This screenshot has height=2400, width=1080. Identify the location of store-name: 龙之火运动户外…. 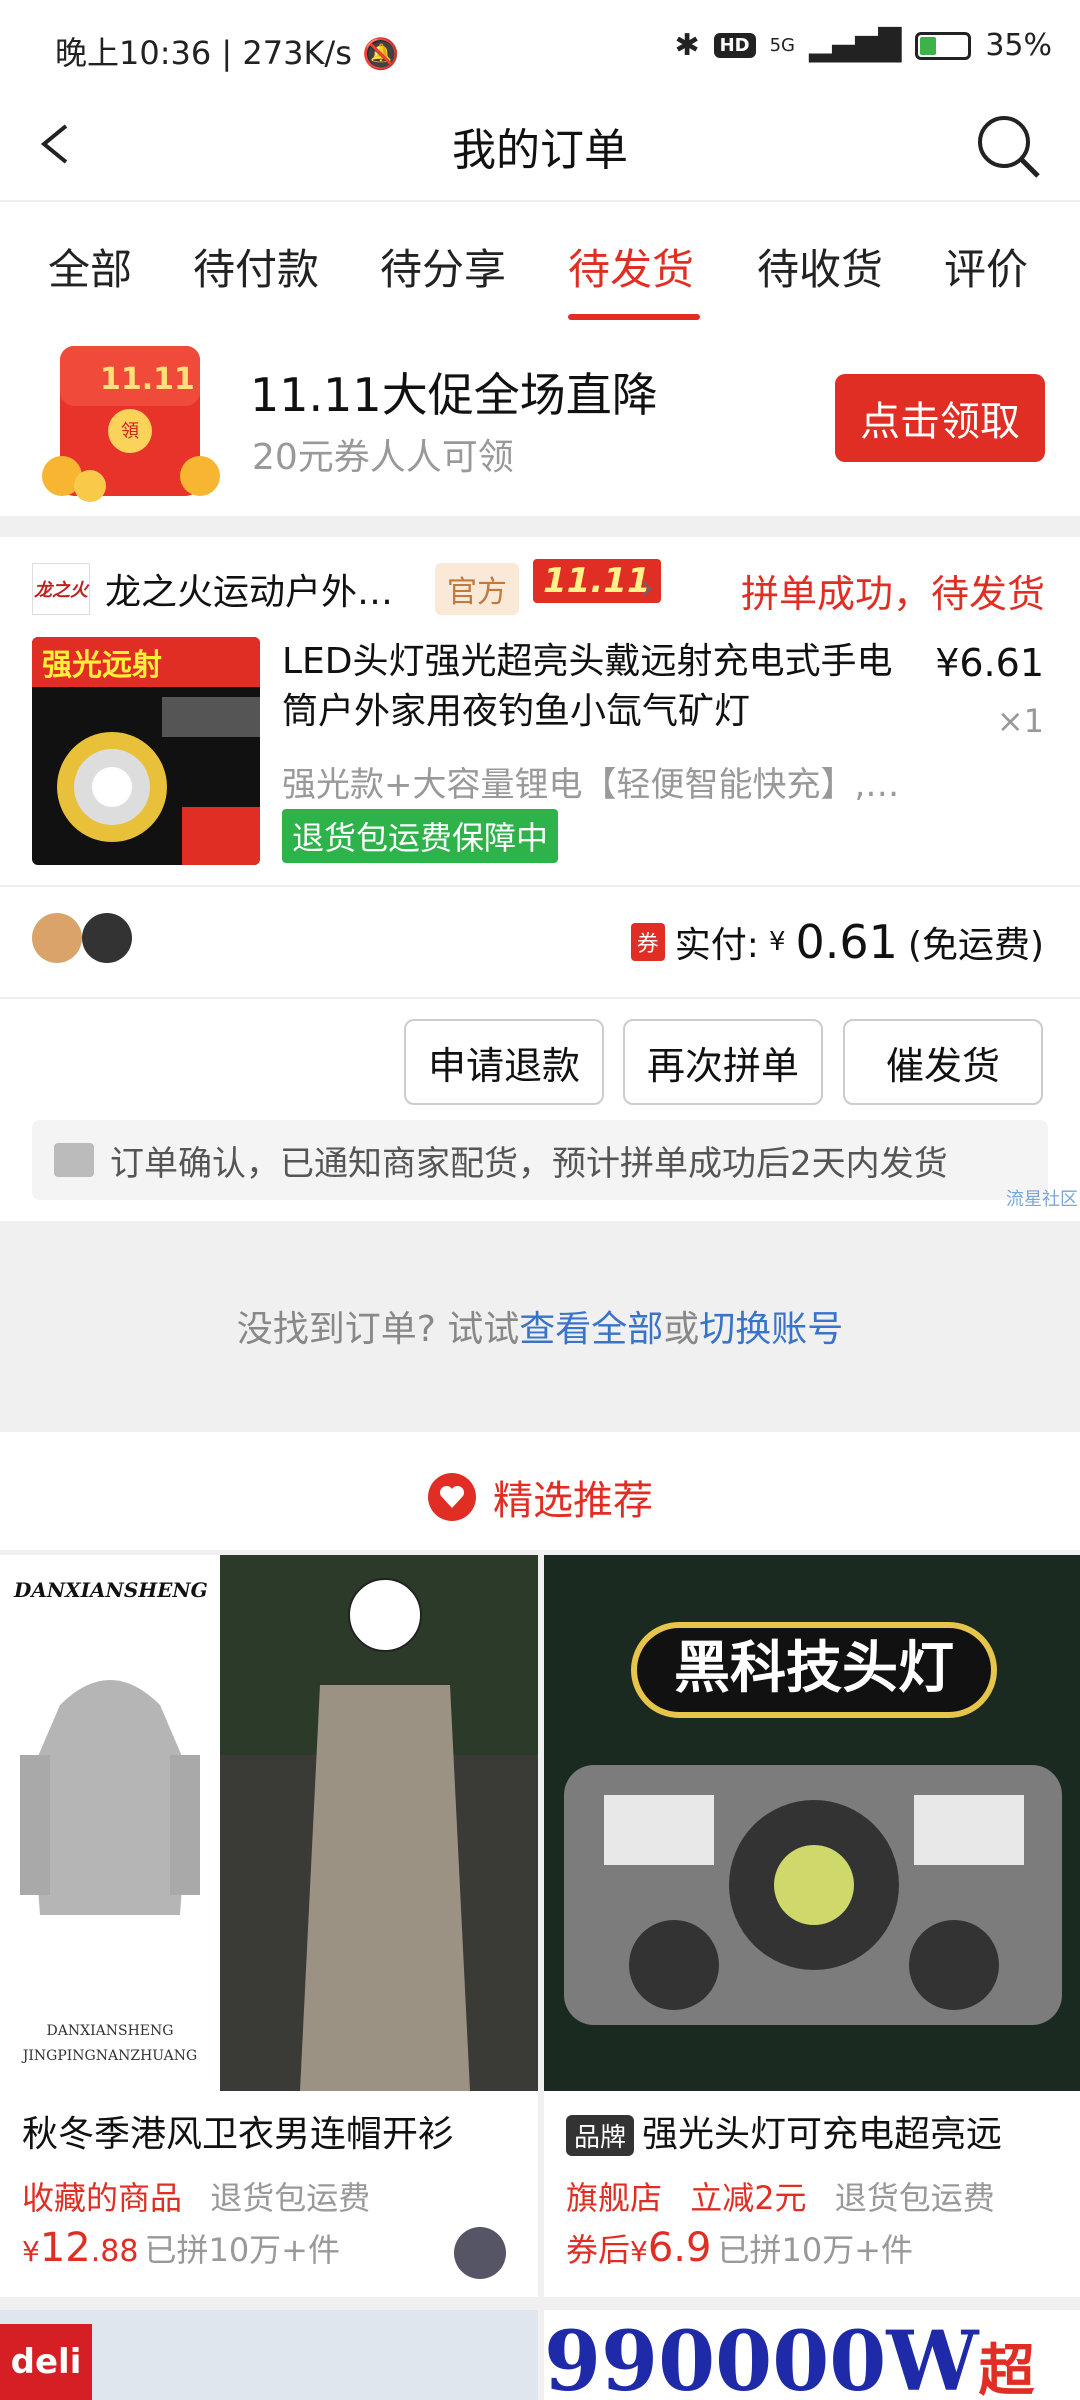
(249, 589).